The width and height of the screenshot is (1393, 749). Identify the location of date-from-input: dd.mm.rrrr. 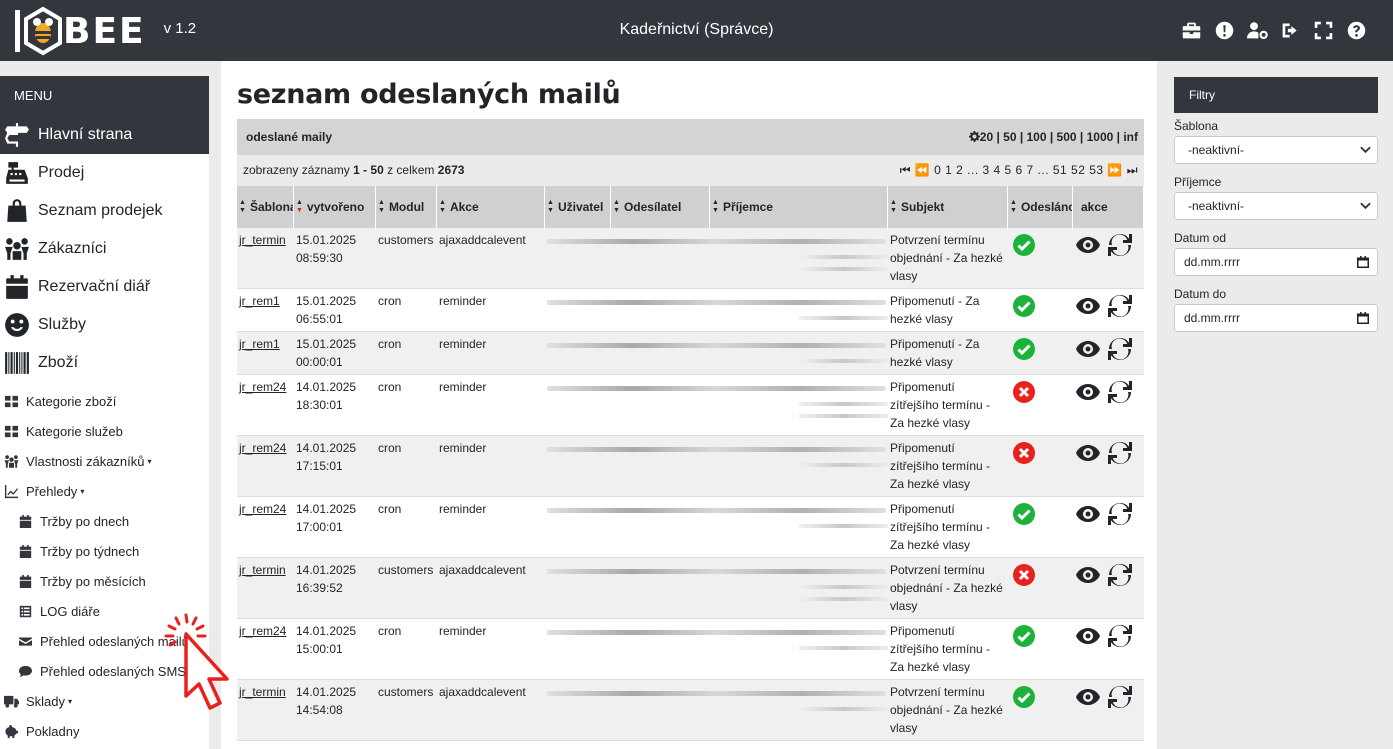
(1276, 262).